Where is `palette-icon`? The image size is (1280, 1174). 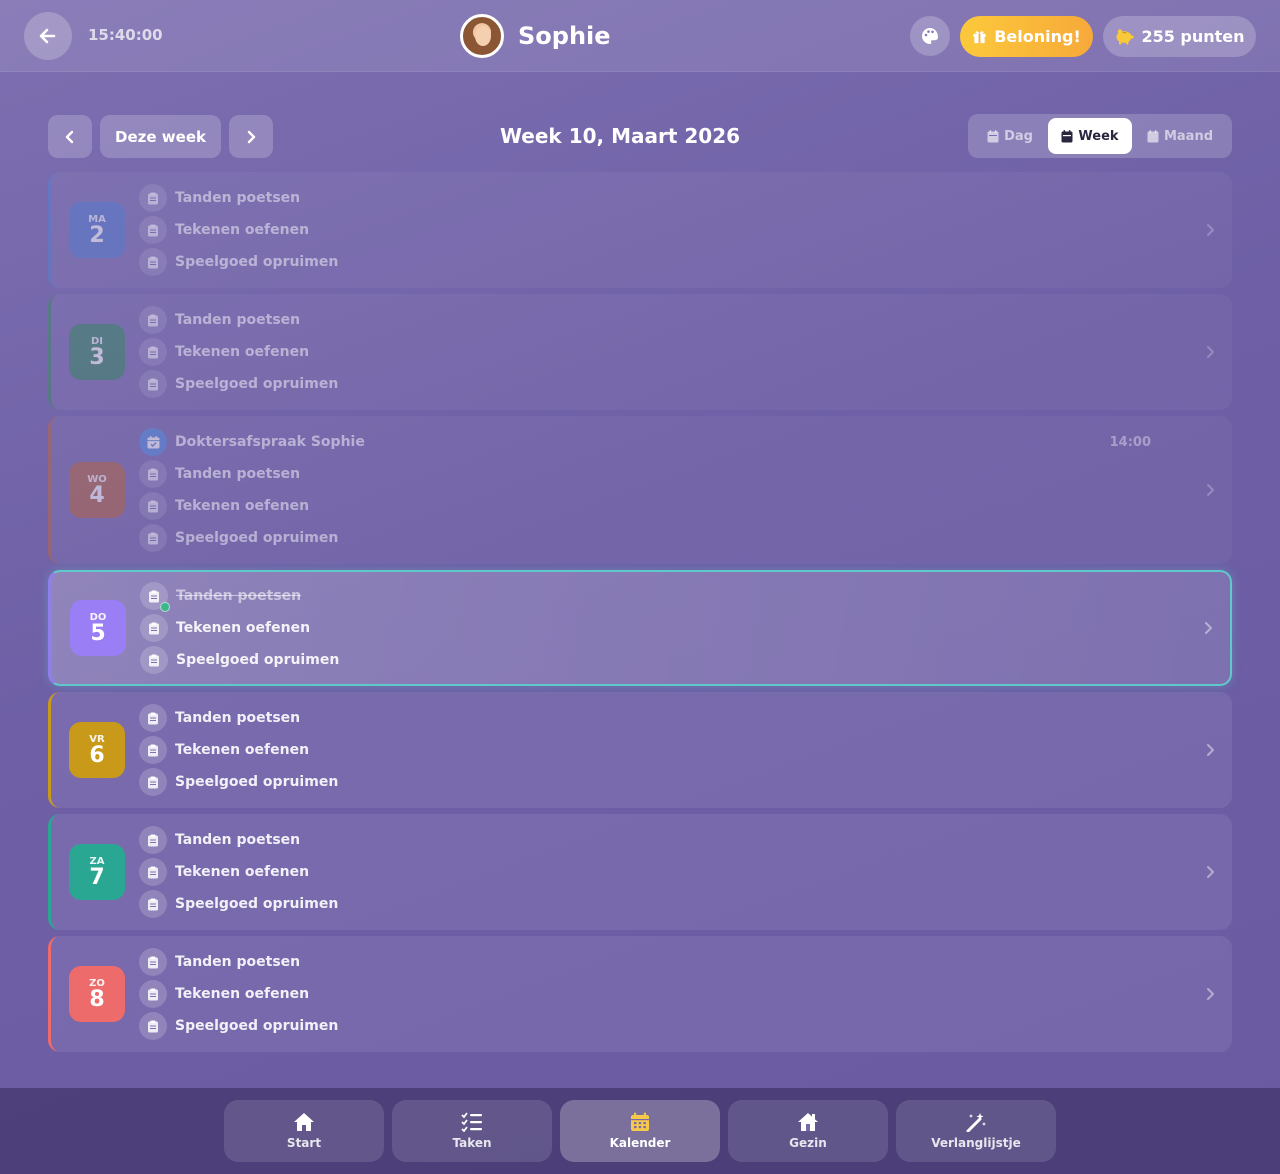 palette-icon is located at coordinates (930, 36).